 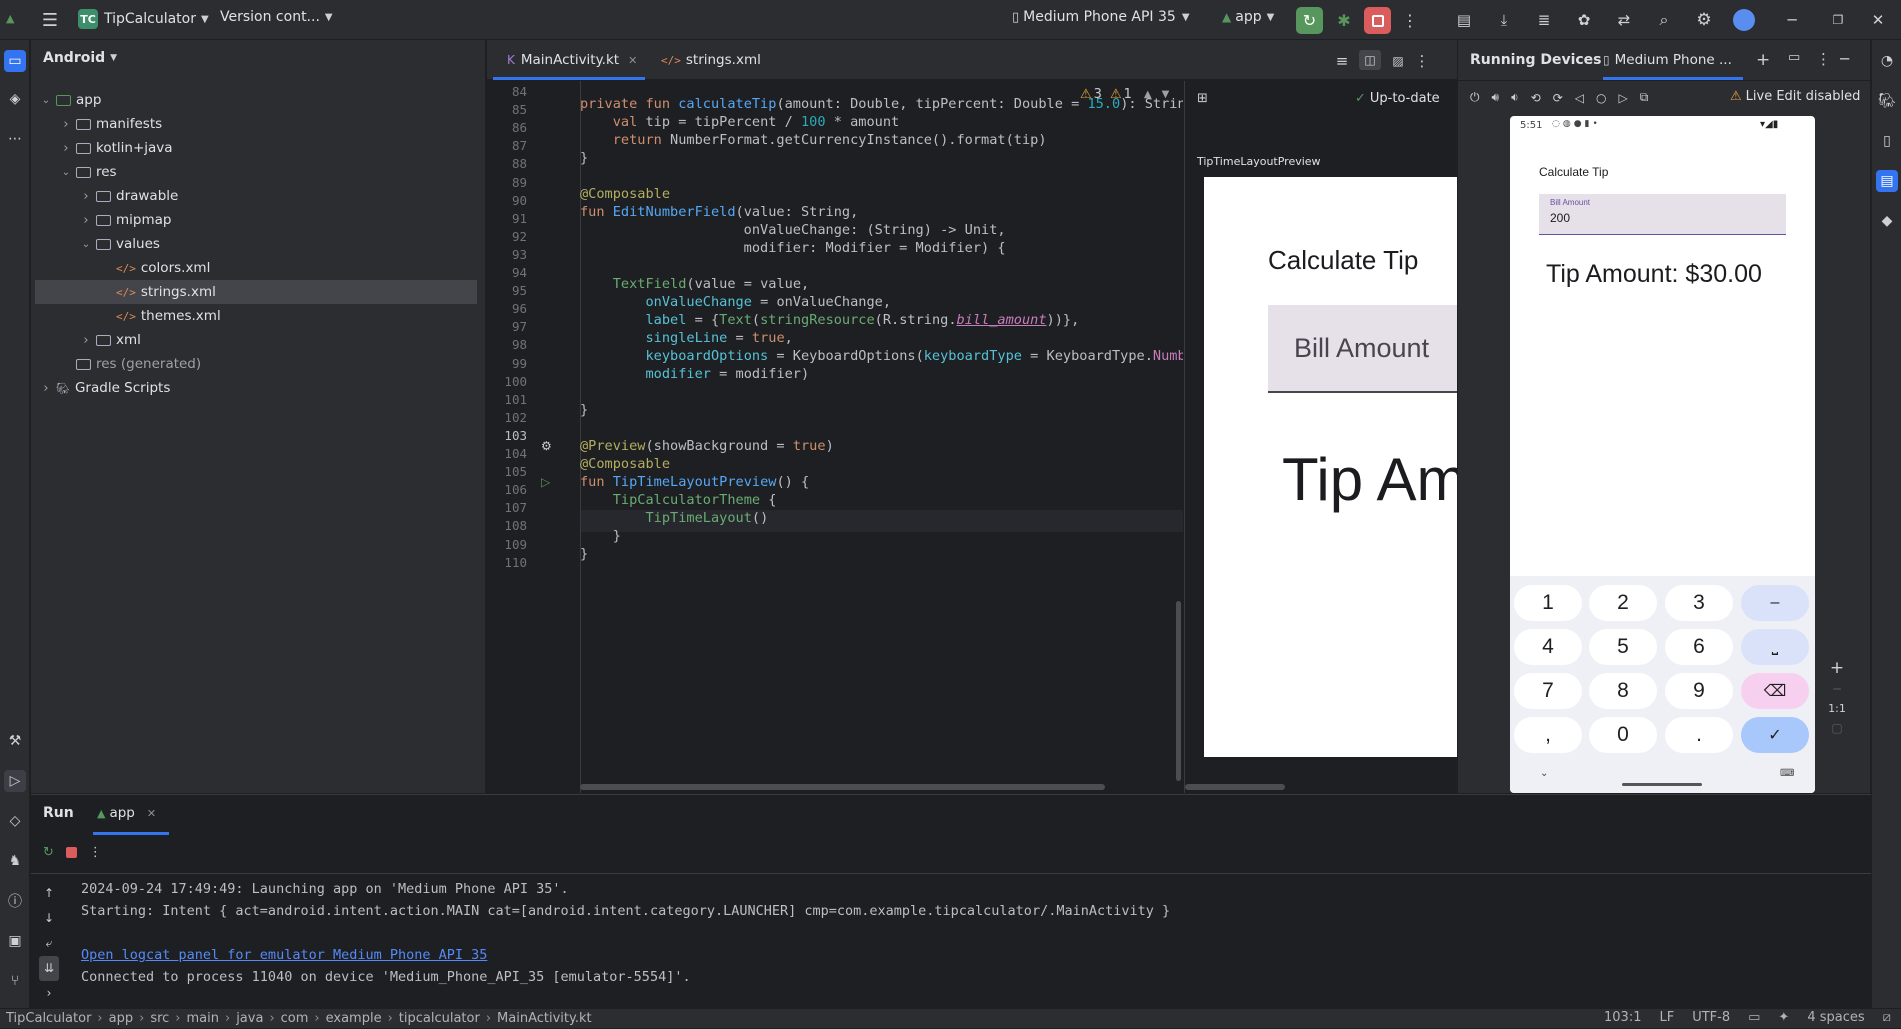 I want to click on key-13: 0, so click(x=1623, y=735).